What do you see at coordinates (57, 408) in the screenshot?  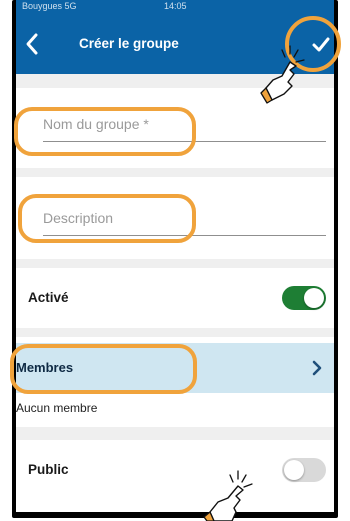 I see `members-subtitle: Aucun membre` at bounding box center [57, 408].